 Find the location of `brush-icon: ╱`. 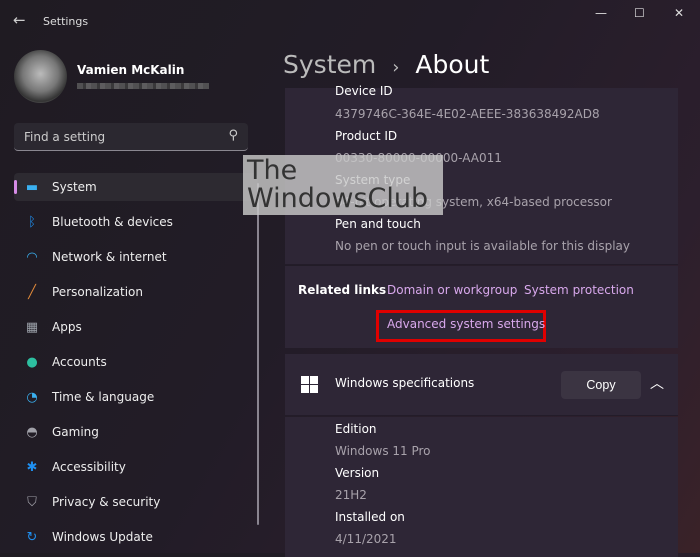

brush-icon: ╱ is located at coordinates (32, 292).